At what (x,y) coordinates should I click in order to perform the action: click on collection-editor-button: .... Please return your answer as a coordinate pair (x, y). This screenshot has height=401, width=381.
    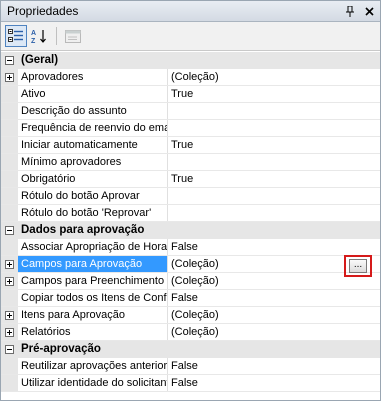
    Looking at the image, I should click on (358, 266).